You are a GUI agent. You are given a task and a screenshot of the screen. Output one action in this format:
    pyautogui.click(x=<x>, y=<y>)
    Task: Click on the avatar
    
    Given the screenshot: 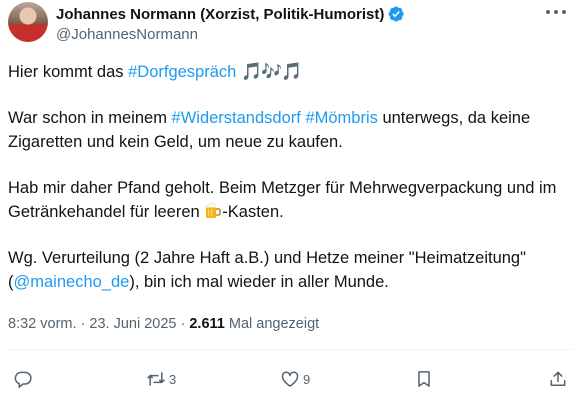 What is the action you would take?
    pyautogui.click(x=28, y=22)
    